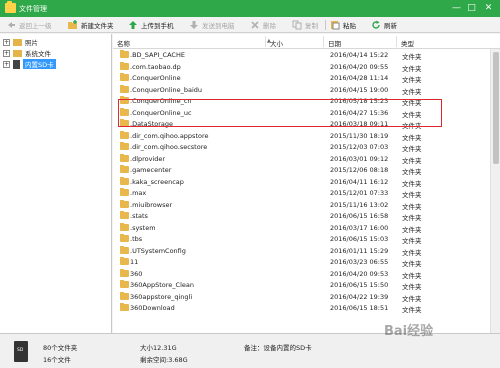 The width and height of the screenshot is (500, 368). I want to click on file-name: 360appstore_qingli, so click(161, 296).